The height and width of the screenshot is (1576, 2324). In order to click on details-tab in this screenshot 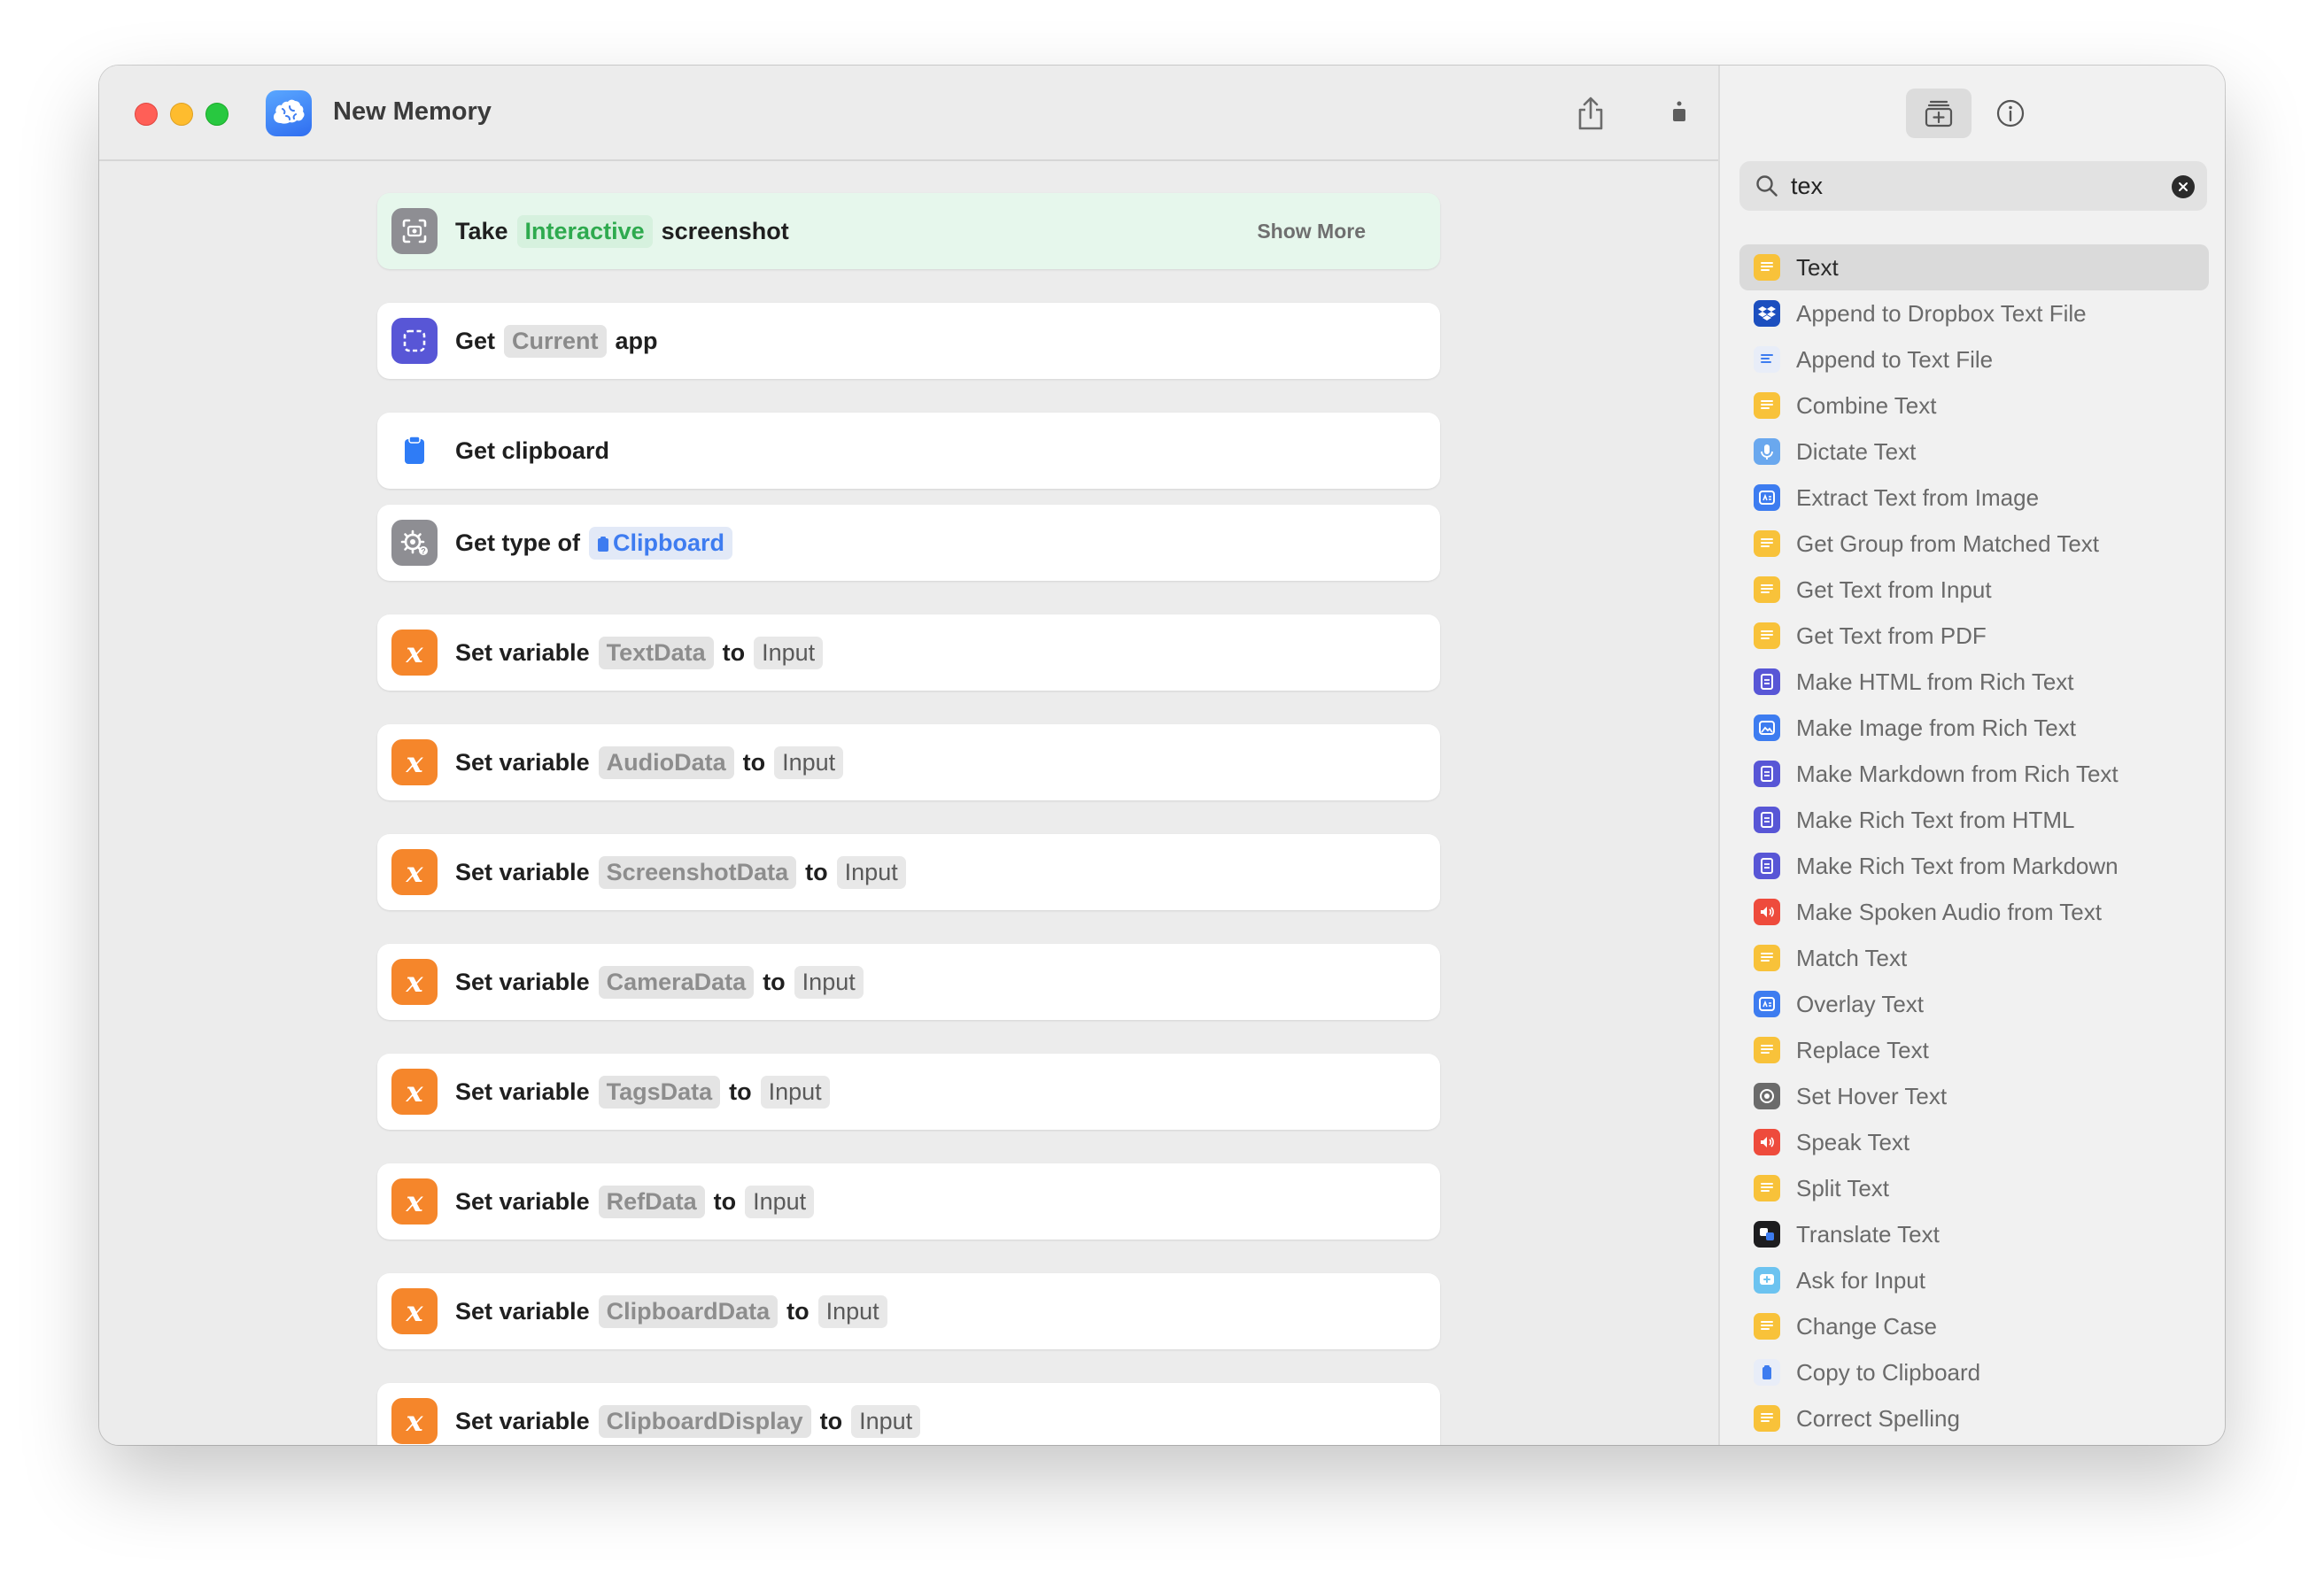, I will do `click(2010, 114)`.